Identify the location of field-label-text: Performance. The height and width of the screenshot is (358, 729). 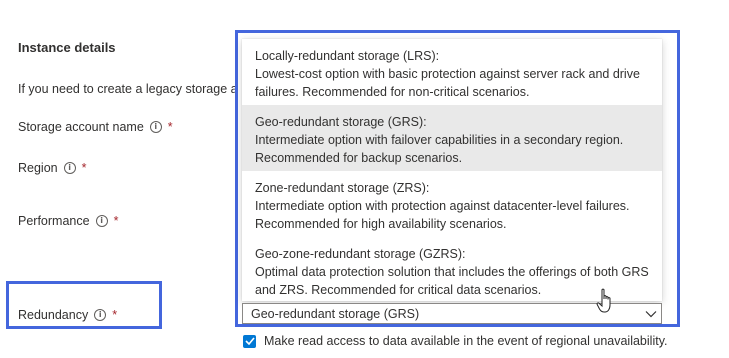
(54, 221).